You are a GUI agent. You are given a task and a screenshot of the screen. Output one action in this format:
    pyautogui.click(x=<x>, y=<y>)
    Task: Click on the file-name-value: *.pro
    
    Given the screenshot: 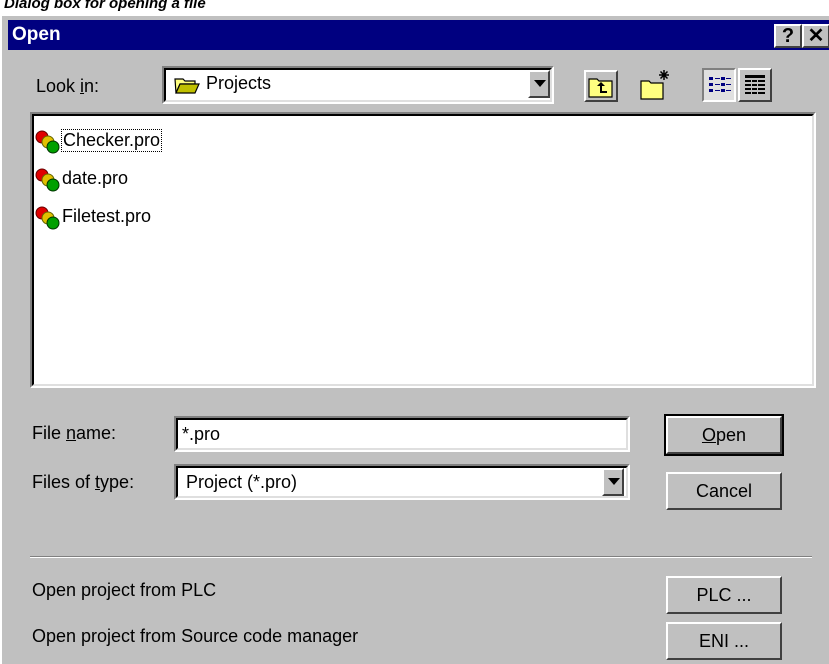 What is the action you would take?
    pyautogui.click(x=201, y=434)
    